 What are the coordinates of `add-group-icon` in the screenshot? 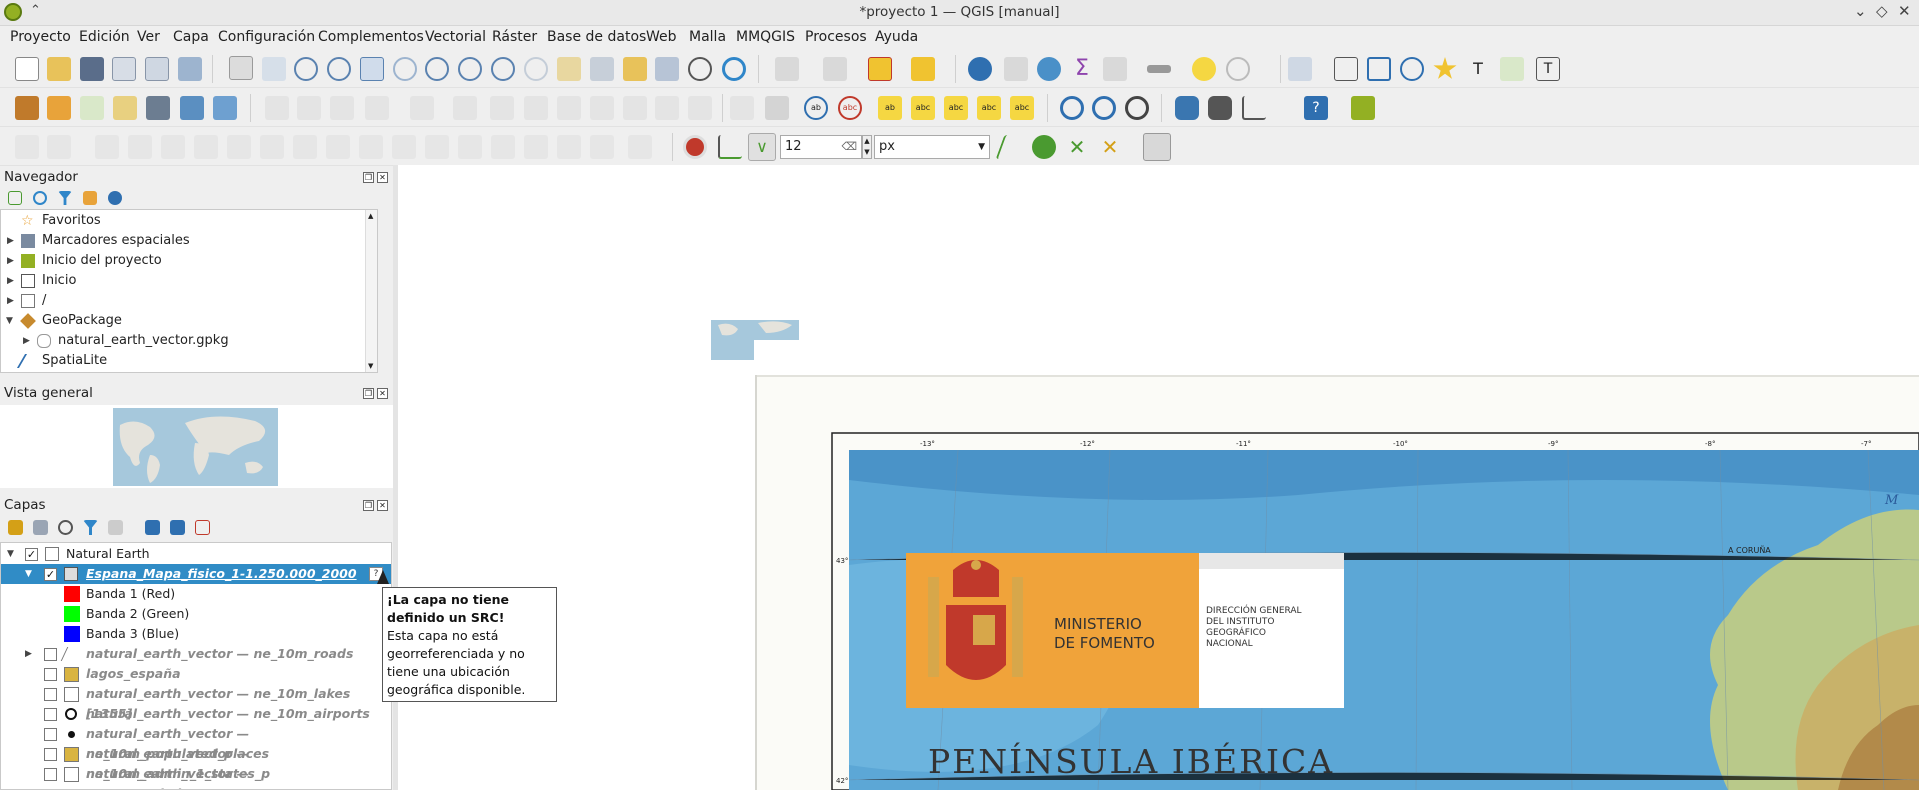 It's located at (40, 527).